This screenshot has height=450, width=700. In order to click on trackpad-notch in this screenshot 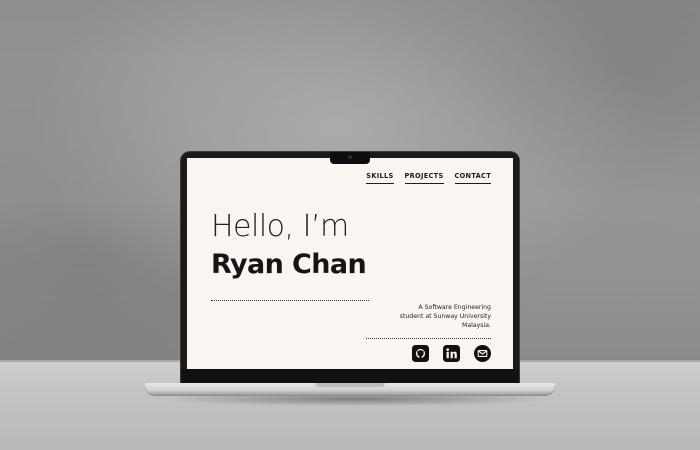, I will do `click(350, 385)`.